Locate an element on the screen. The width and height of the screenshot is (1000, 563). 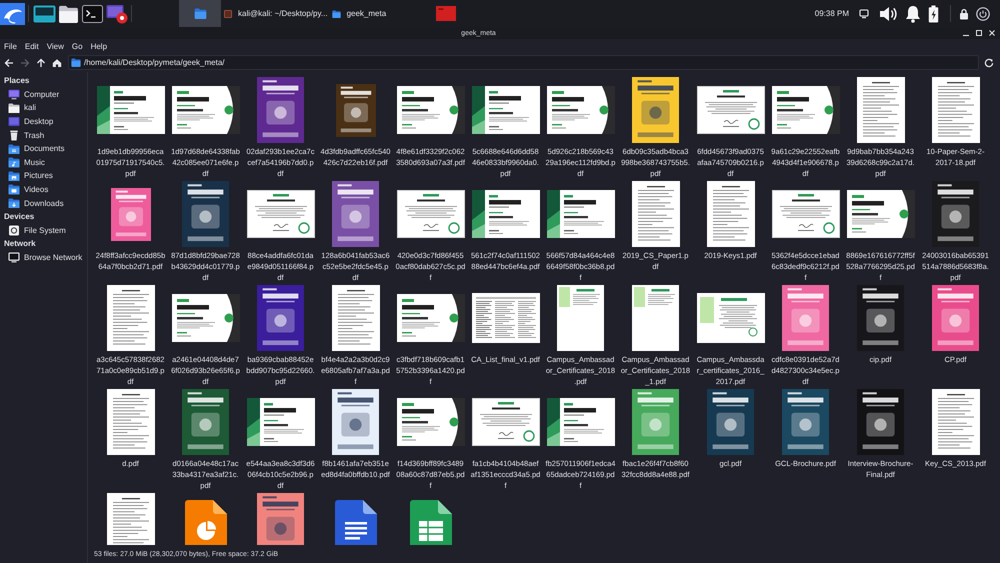
app-window-icon is located at coordinates (446, 13).